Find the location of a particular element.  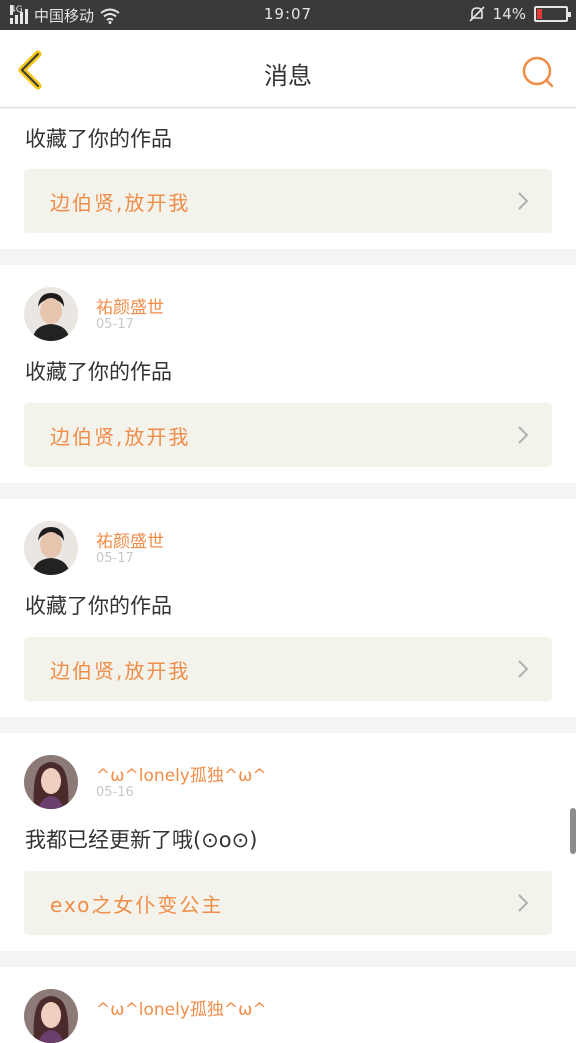

search-icon is located at coordinates (538, 72).